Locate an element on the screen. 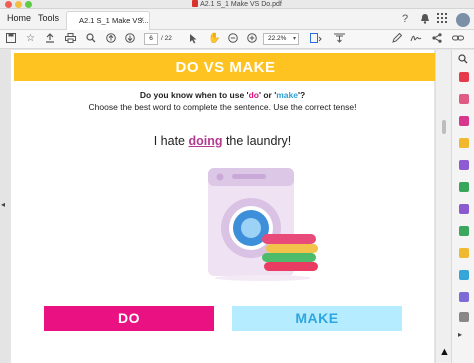 This screenshot has height=363, width=474. search-icon is located at coordinates (463, 60).